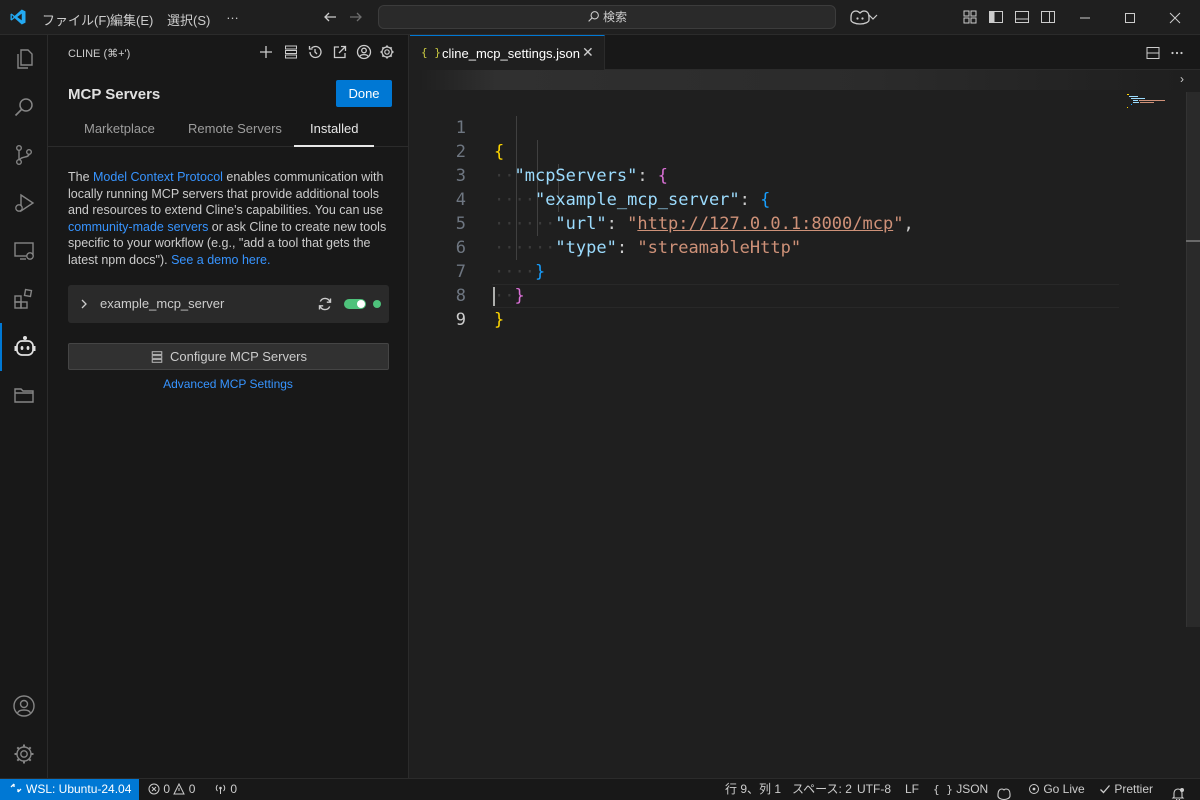 Image resolution: width=1200 pixels, height=800 pixels. I want to click on json-lang-icon: { }, so click(943, 789).